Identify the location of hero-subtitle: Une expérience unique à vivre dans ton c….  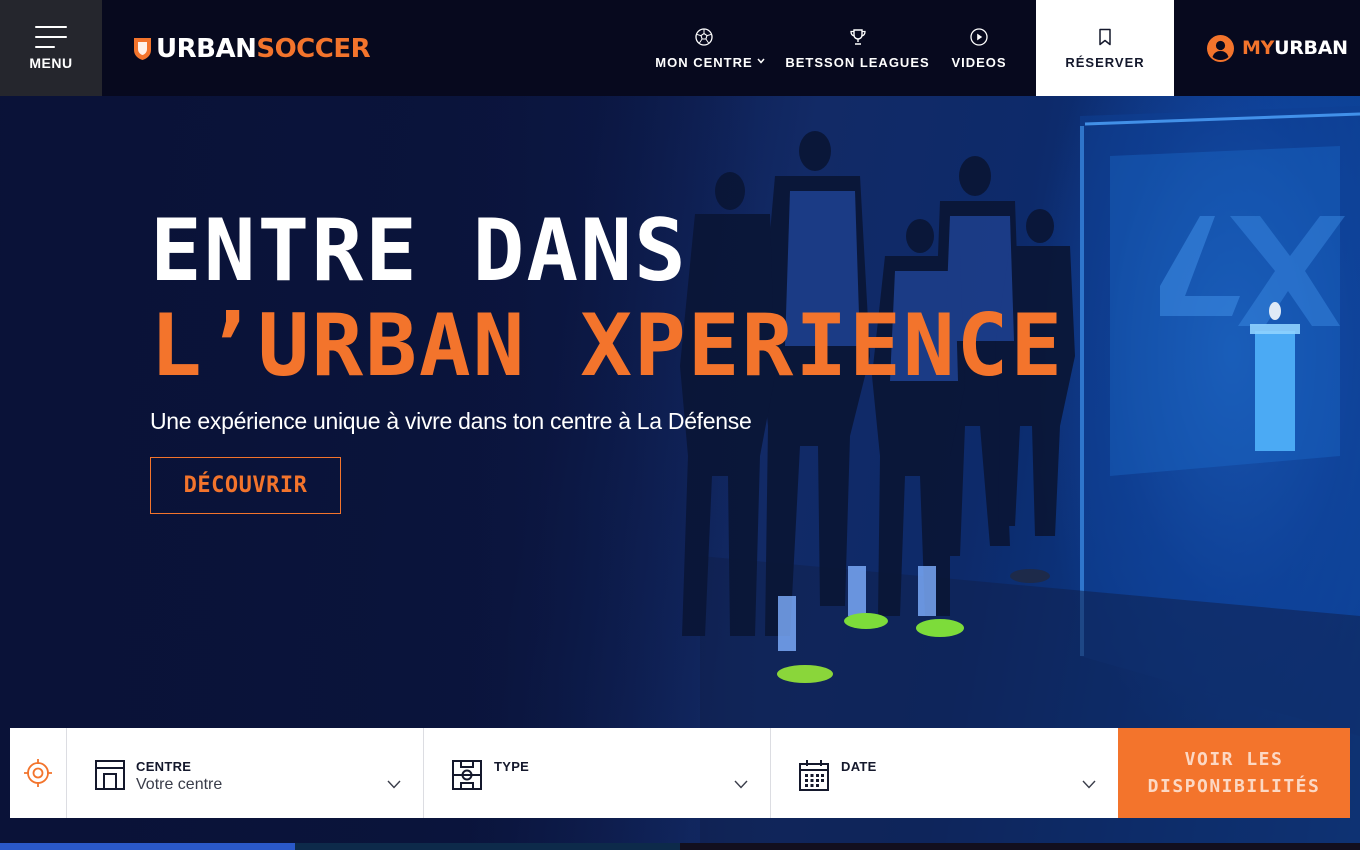
(451, 421).